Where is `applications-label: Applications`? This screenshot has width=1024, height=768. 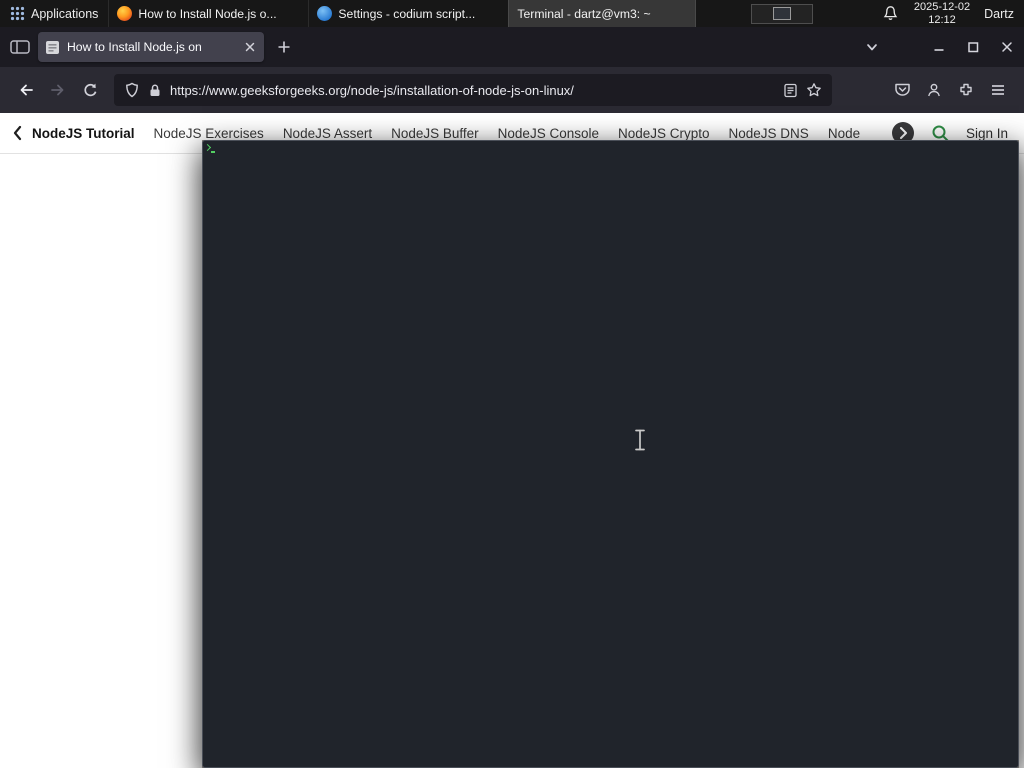
applications-label: Applications is located at coordinates (65, 13).